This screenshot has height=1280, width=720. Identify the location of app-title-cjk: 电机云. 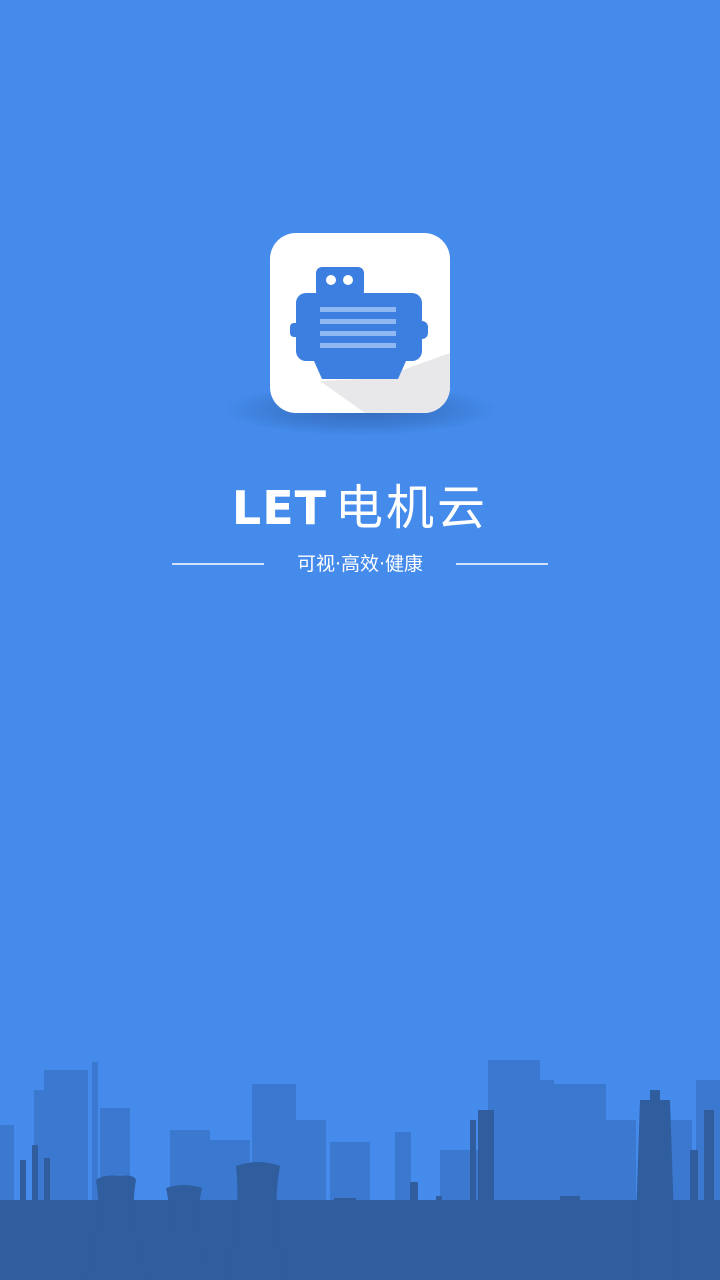
(412, 508).